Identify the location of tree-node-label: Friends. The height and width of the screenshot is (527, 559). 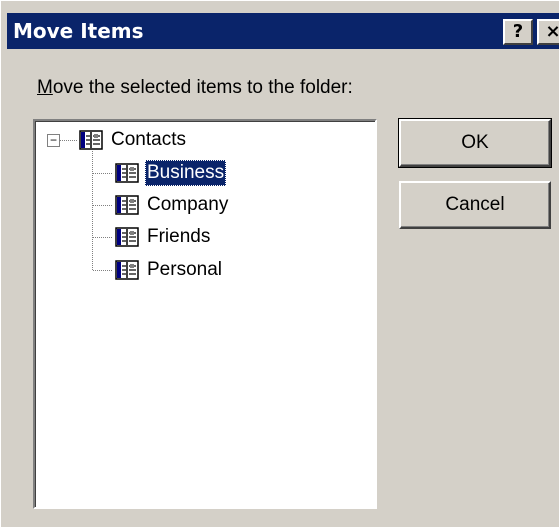
(179, 236).